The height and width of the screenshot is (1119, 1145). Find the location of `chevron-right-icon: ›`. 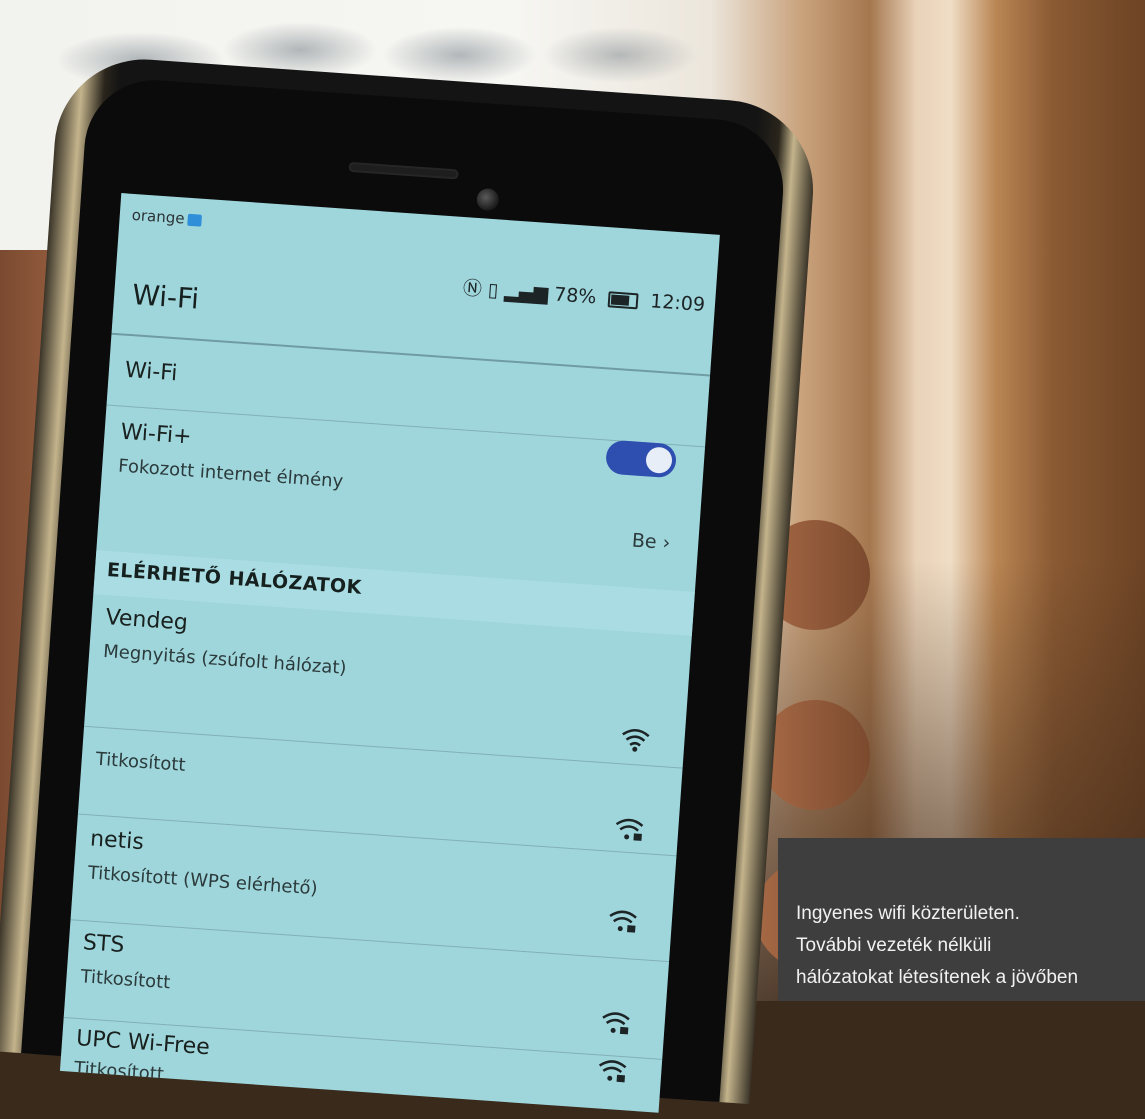

chevron-right-icon: › is located at coordinates (666, 543).